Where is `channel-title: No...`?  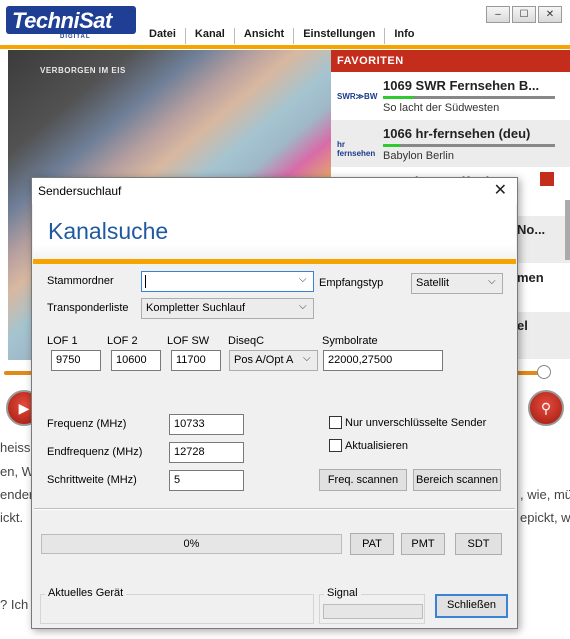 channel-title: No... is located at coordinates (531, 229).